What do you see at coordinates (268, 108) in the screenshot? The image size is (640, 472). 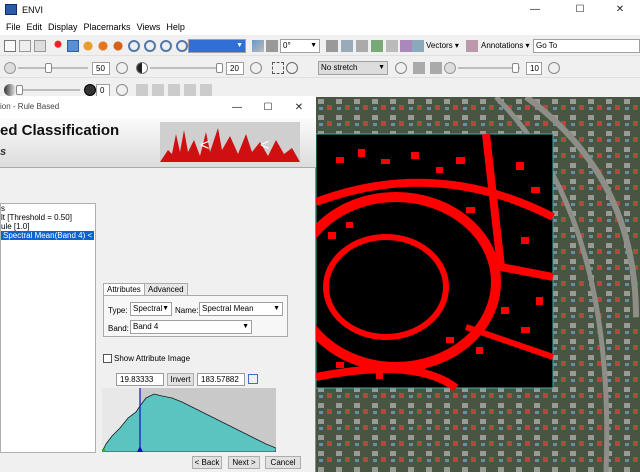 I see `dialog-maximize-button: ☐` at bounding box center [268, 108].